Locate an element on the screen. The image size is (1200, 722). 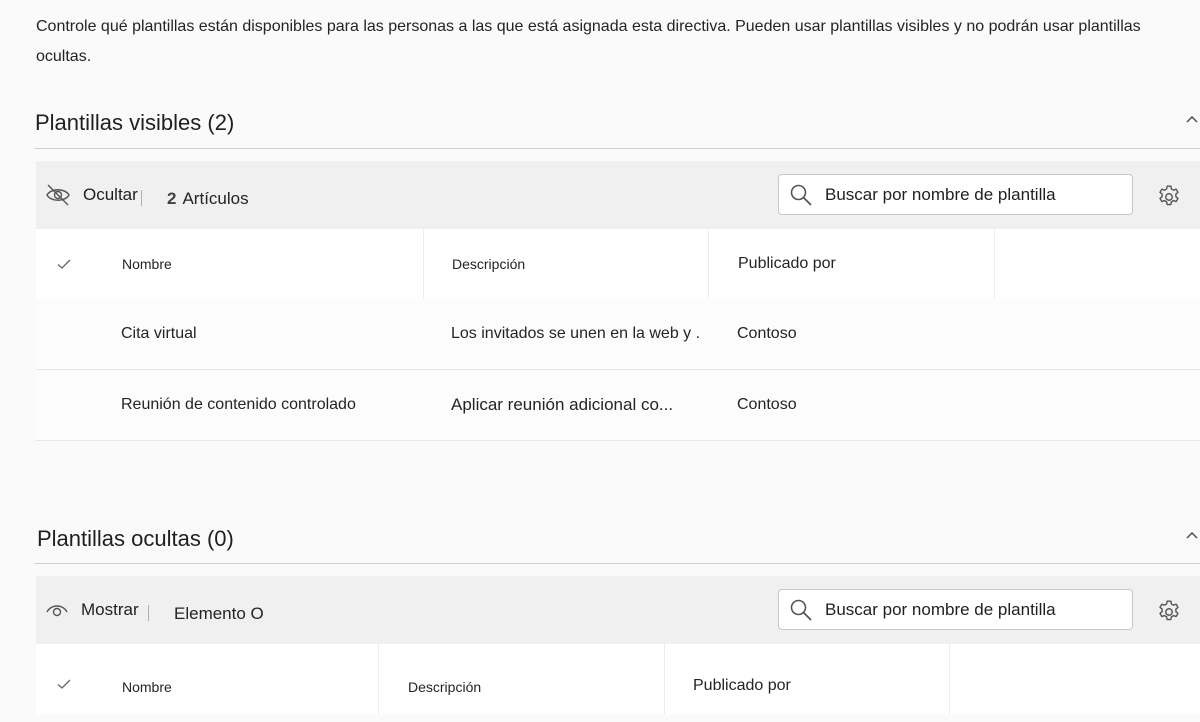
item-count: Elemento O is located at coordinates (219, 613).